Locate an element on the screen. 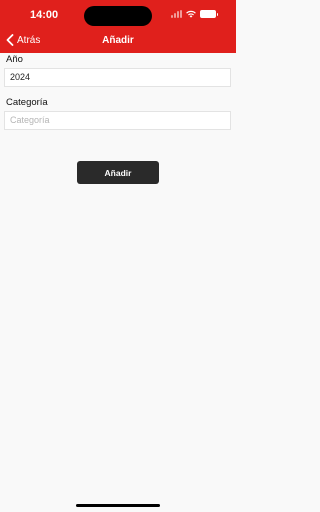 The width and height of the screenshot is (320, 512). wifi-icon is located at coordinates (191, 14).